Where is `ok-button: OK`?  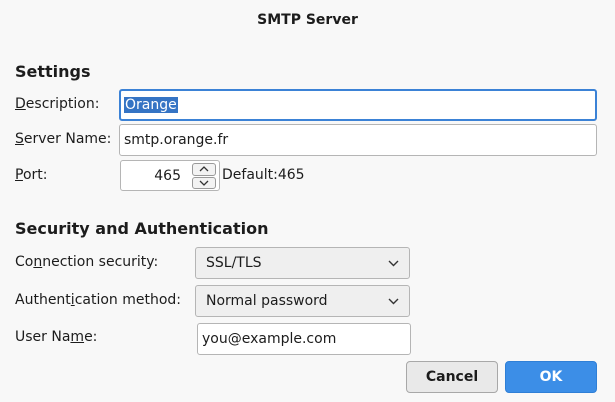 ok-button: OK is located at coordinates (551, 377).